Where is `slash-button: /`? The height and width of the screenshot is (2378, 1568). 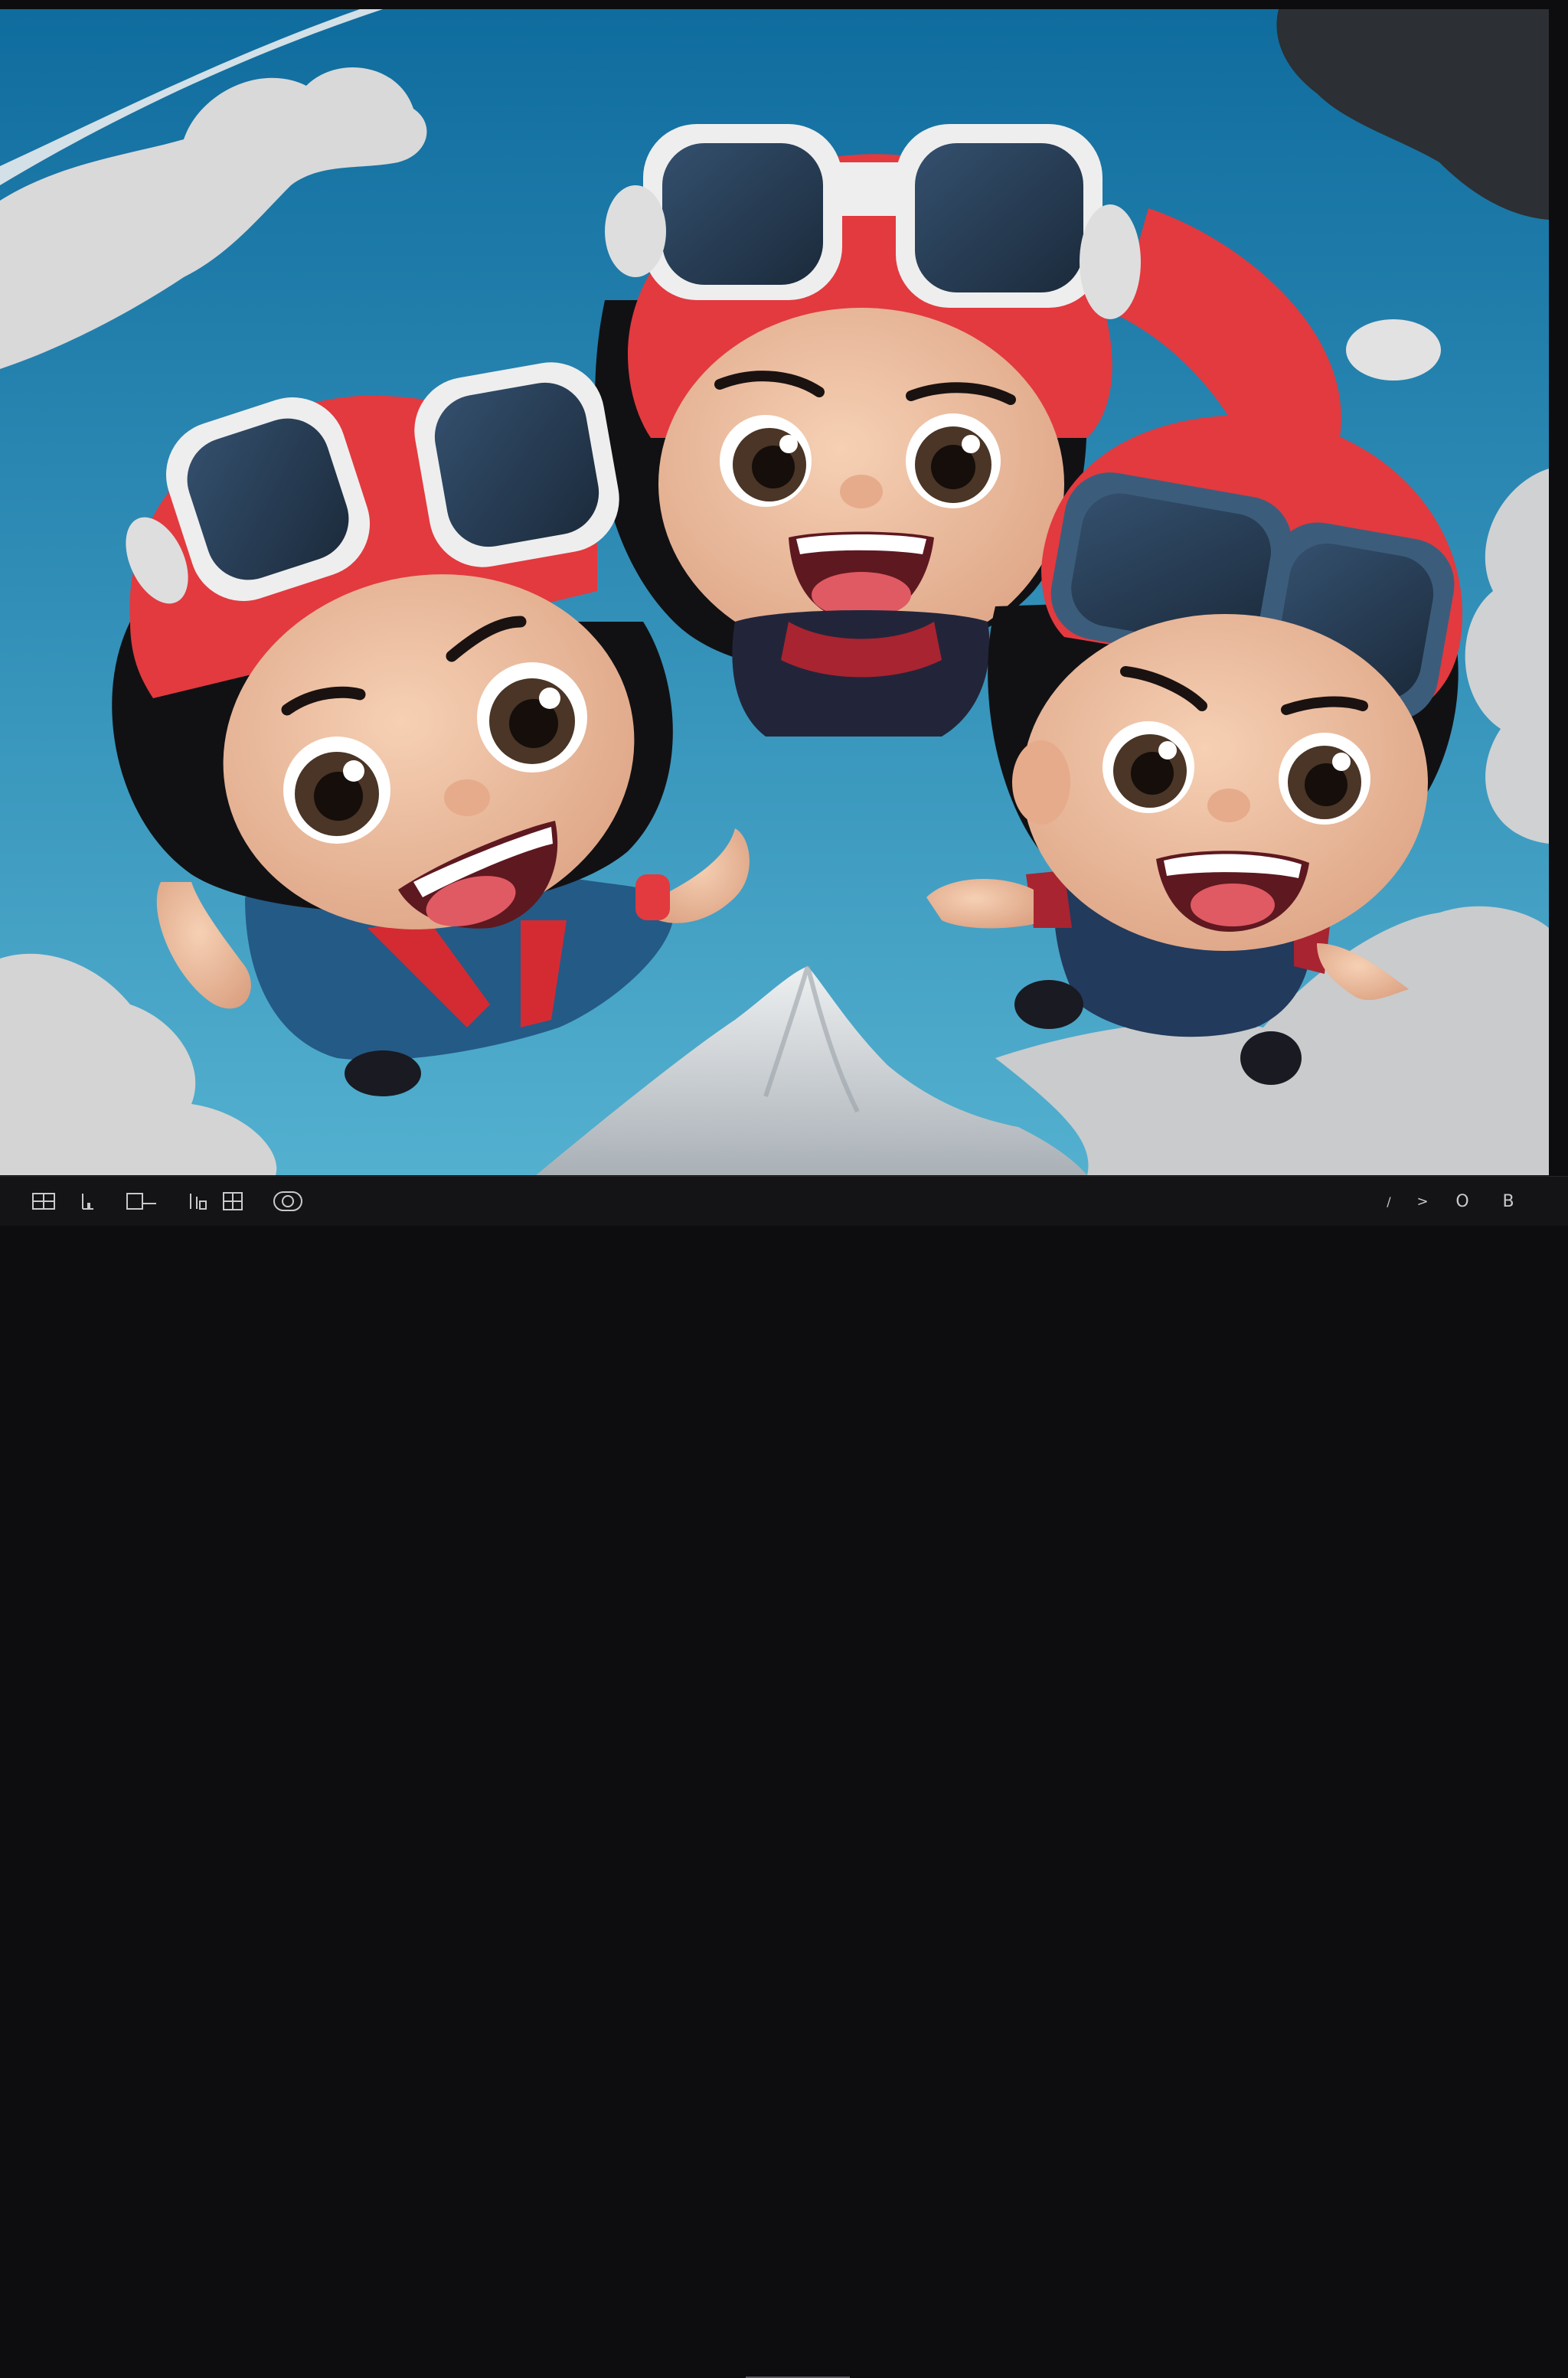 slash-button: / is located at coordinates (1388, 1201).